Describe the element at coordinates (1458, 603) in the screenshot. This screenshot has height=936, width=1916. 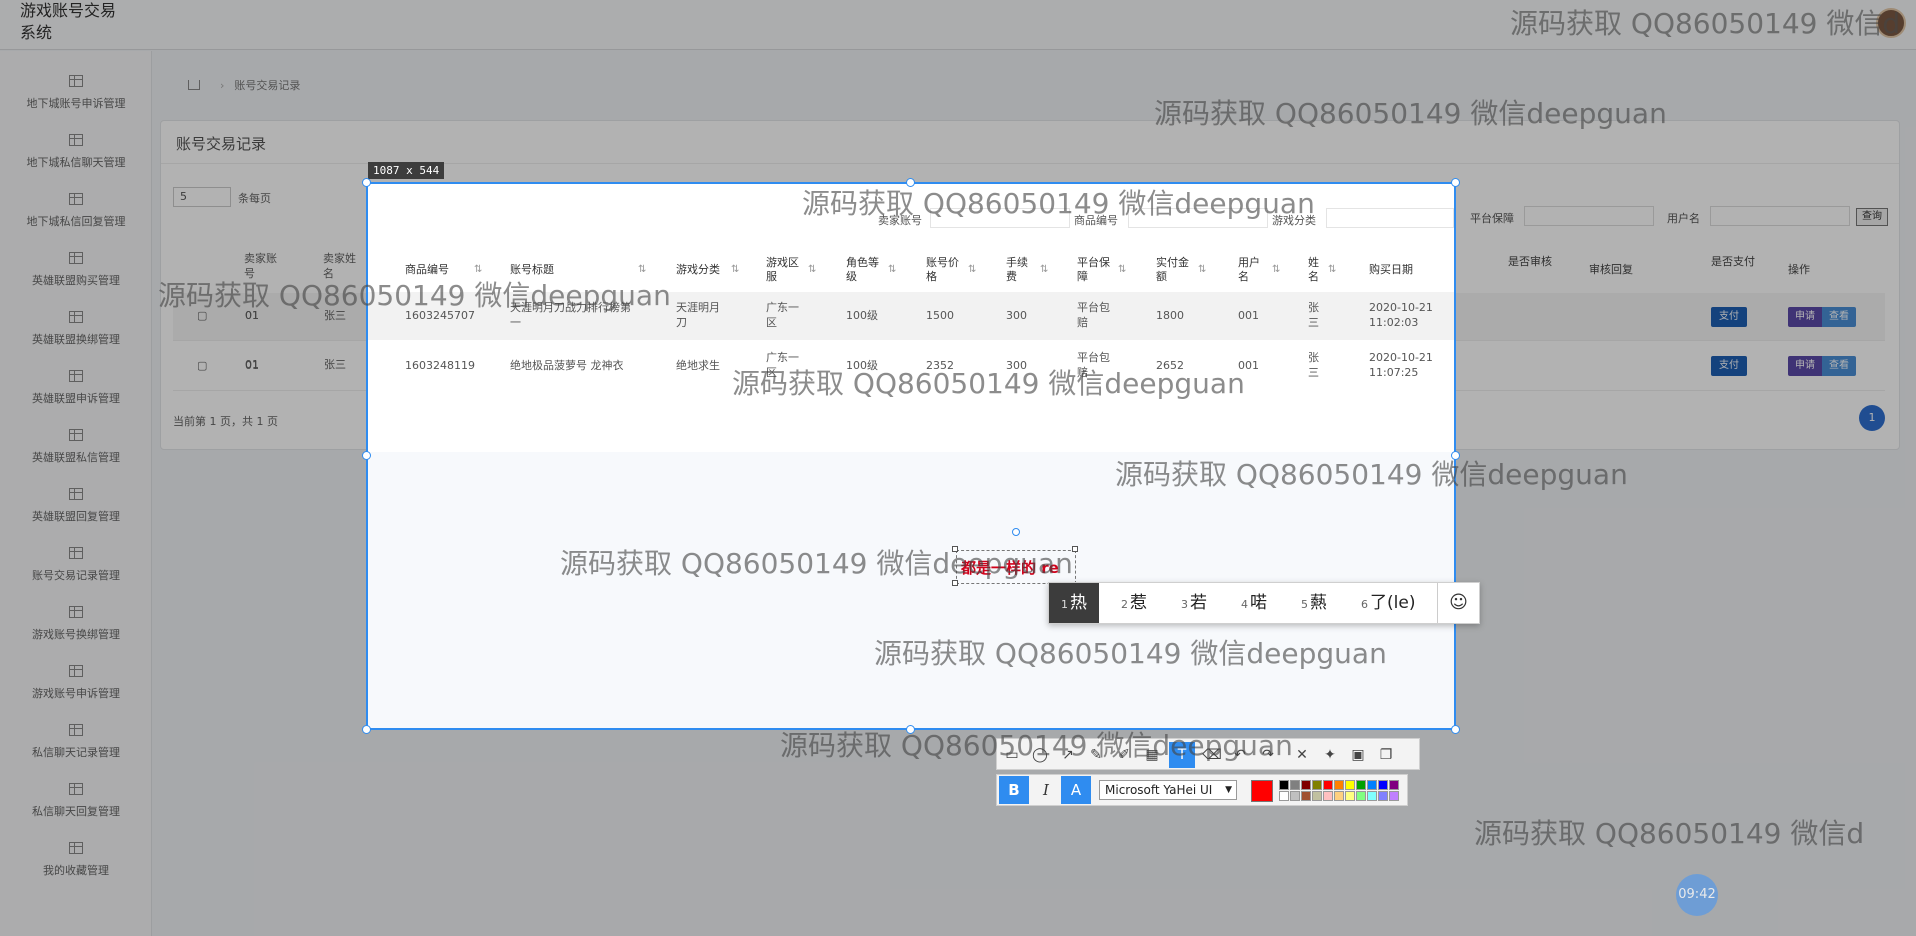
I see `emoji-icon: ☺` at that location.